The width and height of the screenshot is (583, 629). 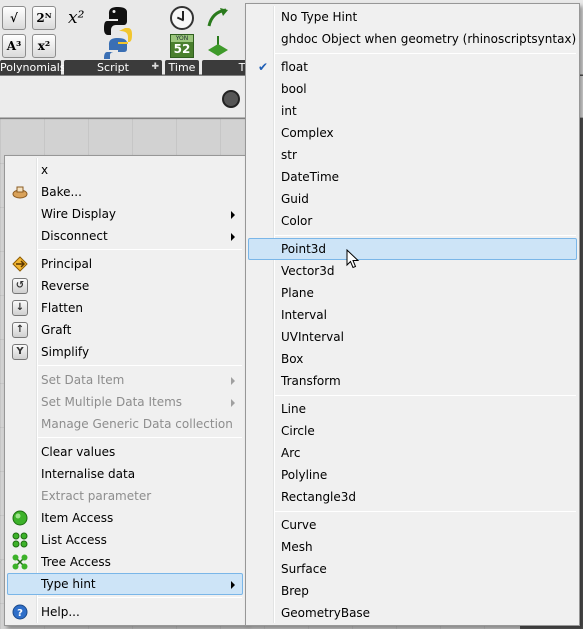 What do you see at coordinates (125, 352) in the screenshot?
I see `menu-item-simplify: Y Simplify` at bounding box center [125, 352].